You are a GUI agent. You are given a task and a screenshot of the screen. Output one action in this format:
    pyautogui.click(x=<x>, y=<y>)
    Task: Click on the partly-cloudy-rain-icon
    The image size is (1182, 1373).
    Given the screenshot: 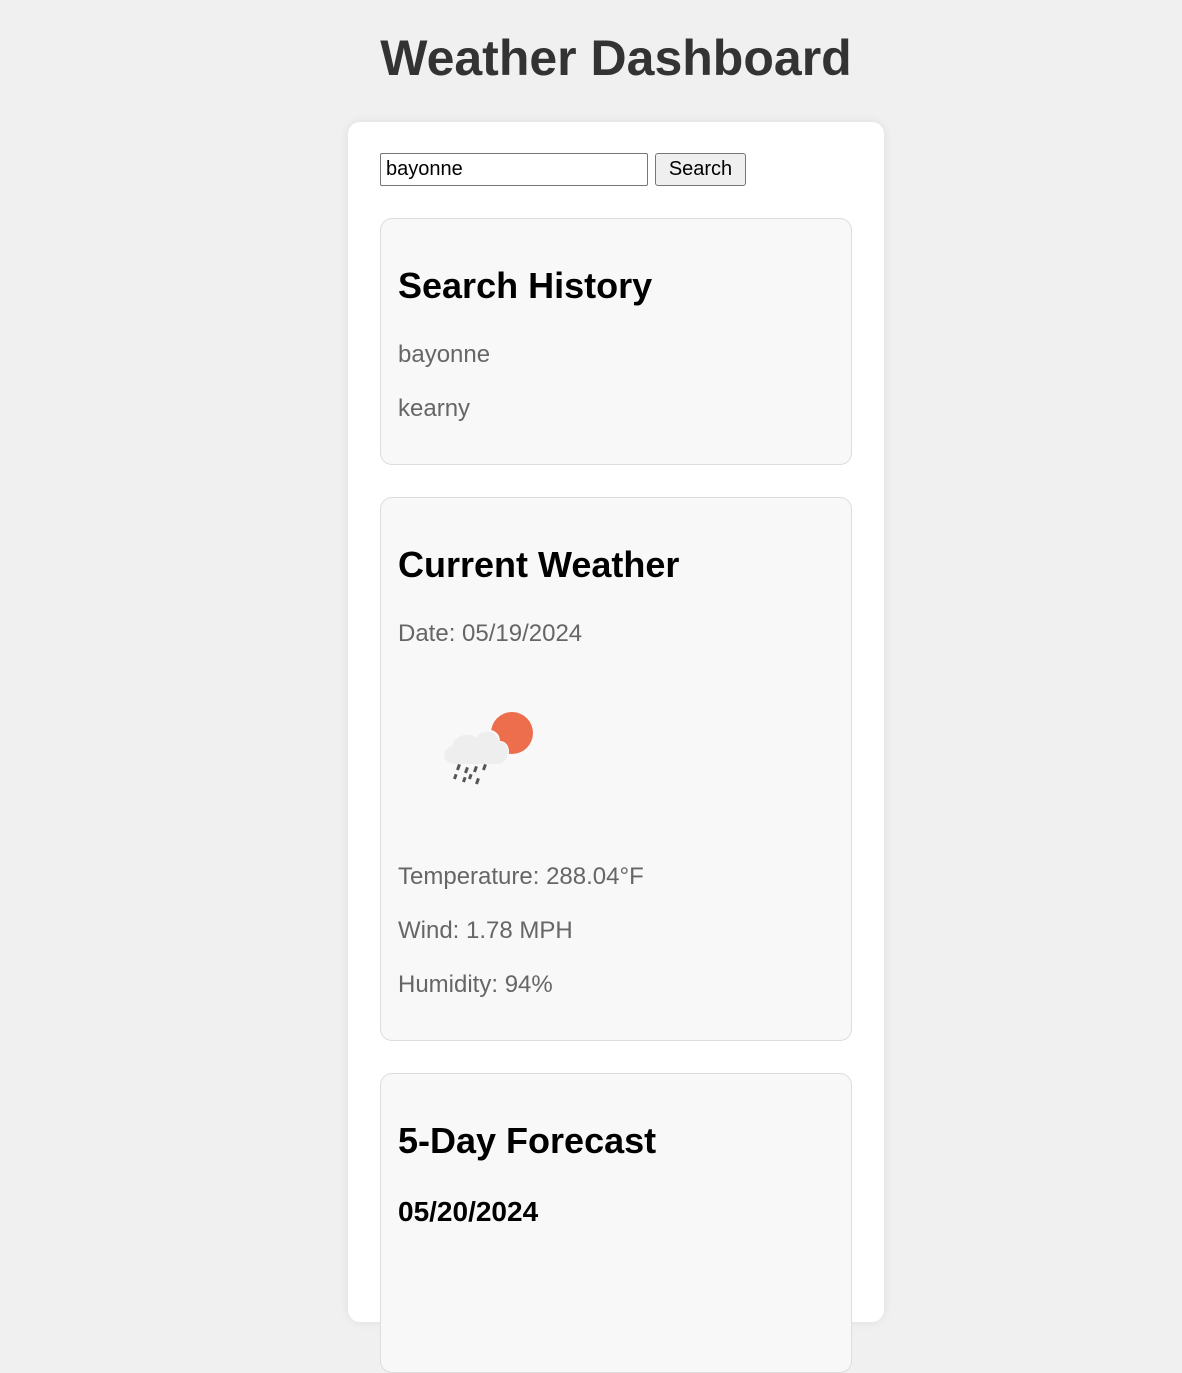 What is the action you would take?
    pyautogui.click(x=488, y=748)
    